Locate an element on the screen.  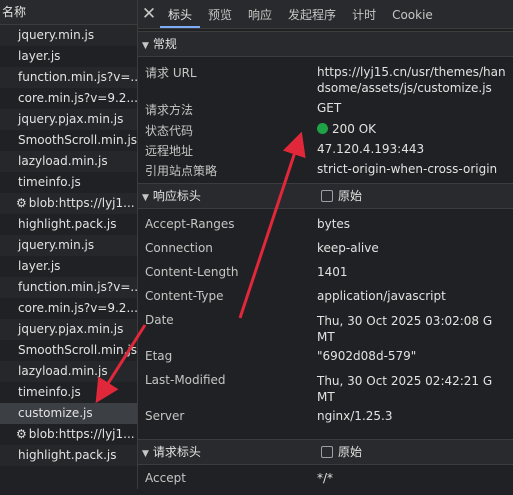
tab-response: 响应 is located at coordinates (260, 15).